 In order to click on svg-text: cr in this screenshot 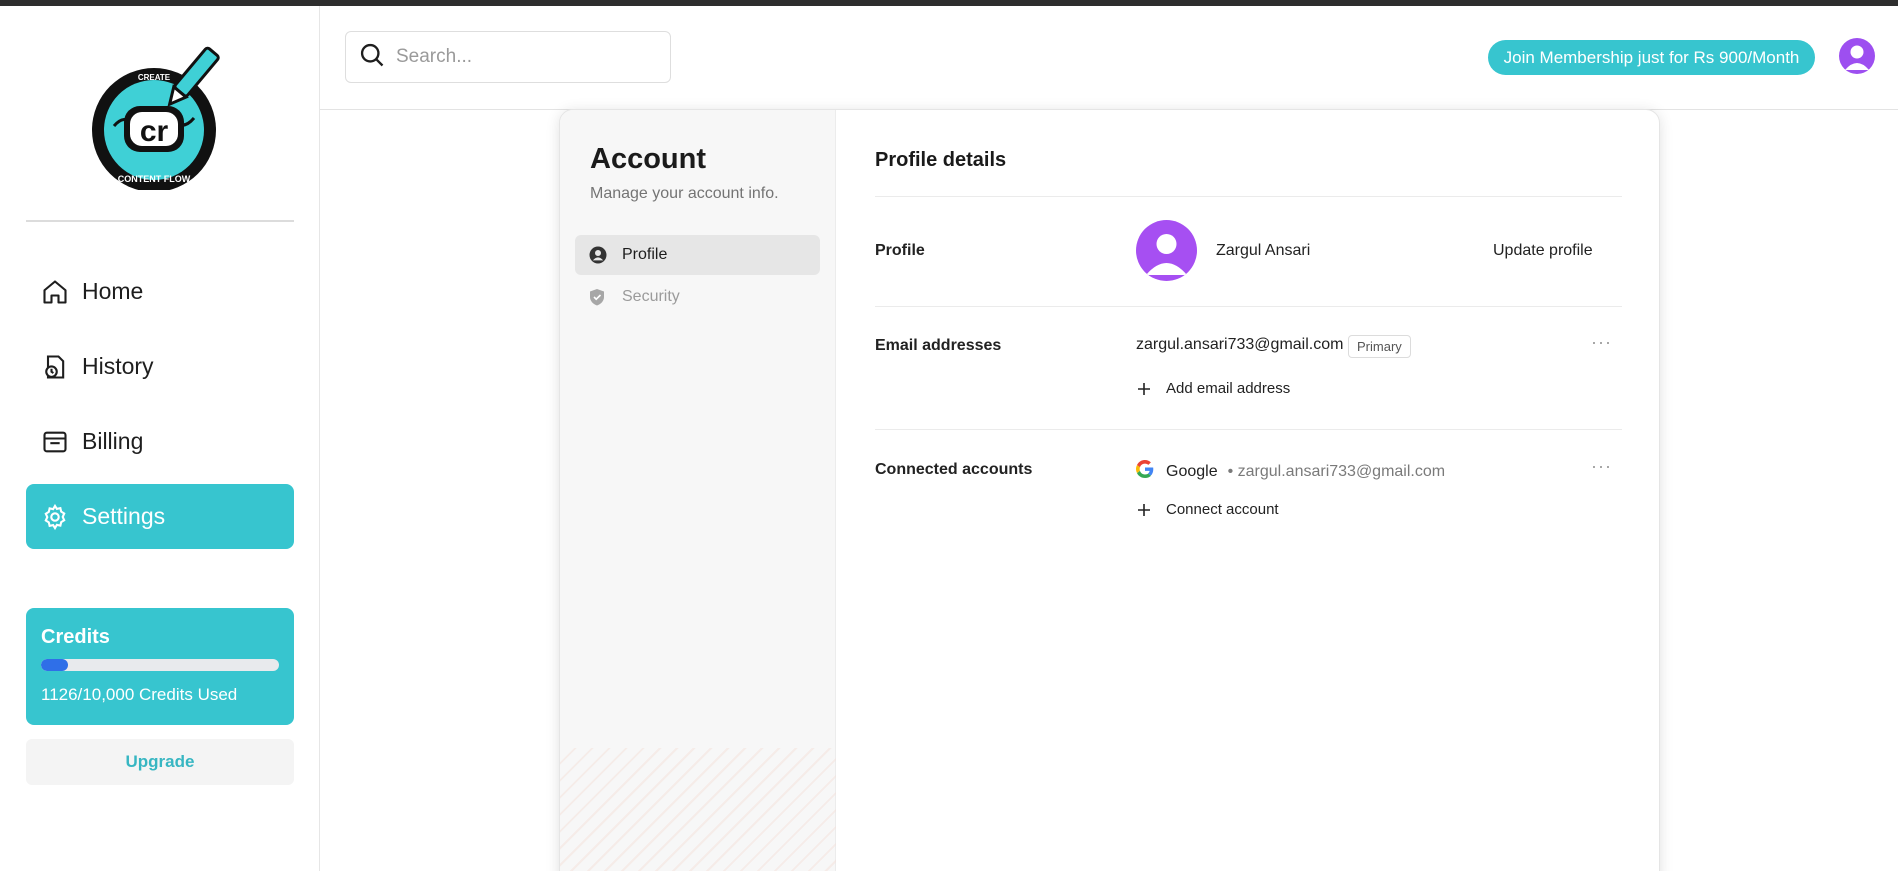, I will do `click(154, 131)`.